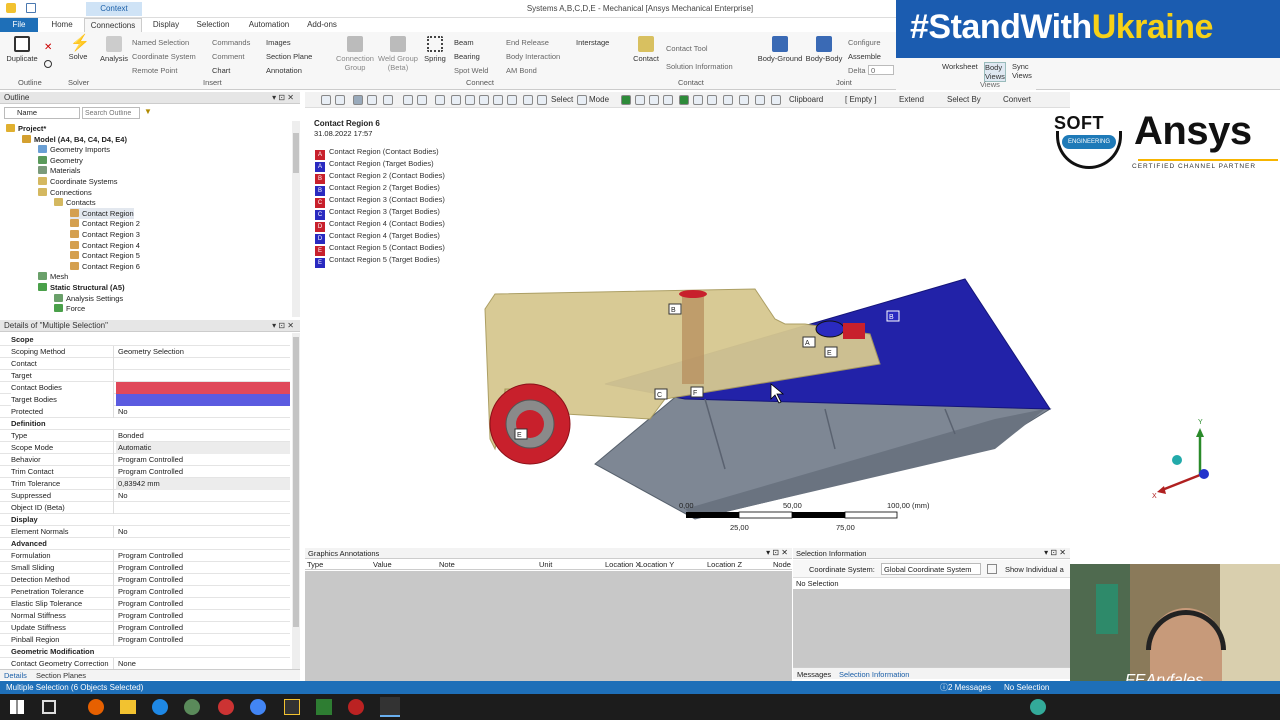 The height and width of the screenshot is (720, 1280). I want to click on tree-item: Contact Region 6, so click(105, 266).